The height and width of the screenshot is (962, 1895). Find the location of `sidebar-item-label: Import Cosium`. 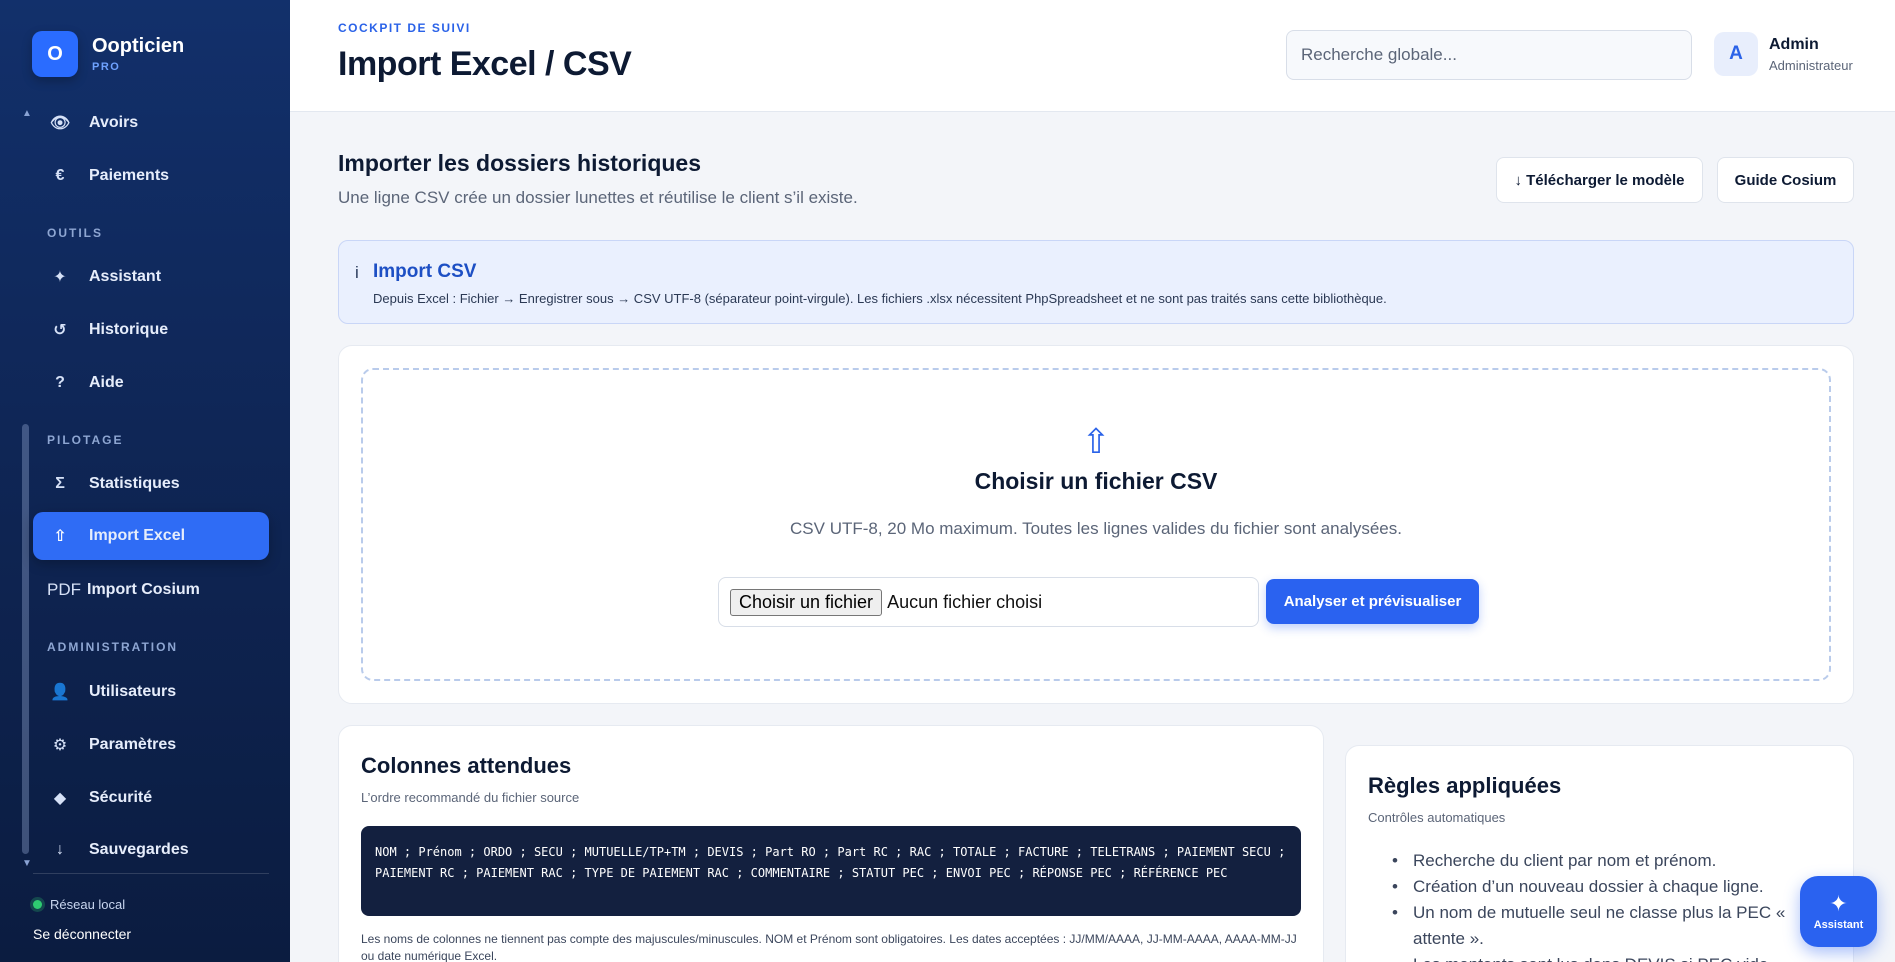

sidebar-item-label: Import Cosium is located at coordinates (143, 589).